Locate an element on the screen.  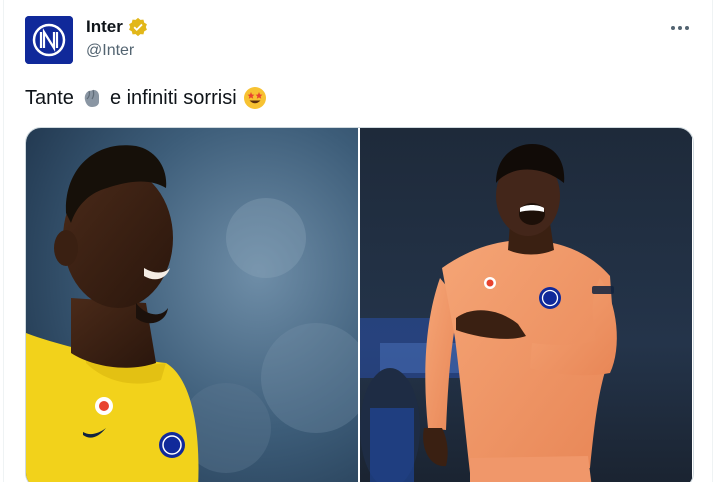
author-handle: @Inter is located at coordinates (110, 51).